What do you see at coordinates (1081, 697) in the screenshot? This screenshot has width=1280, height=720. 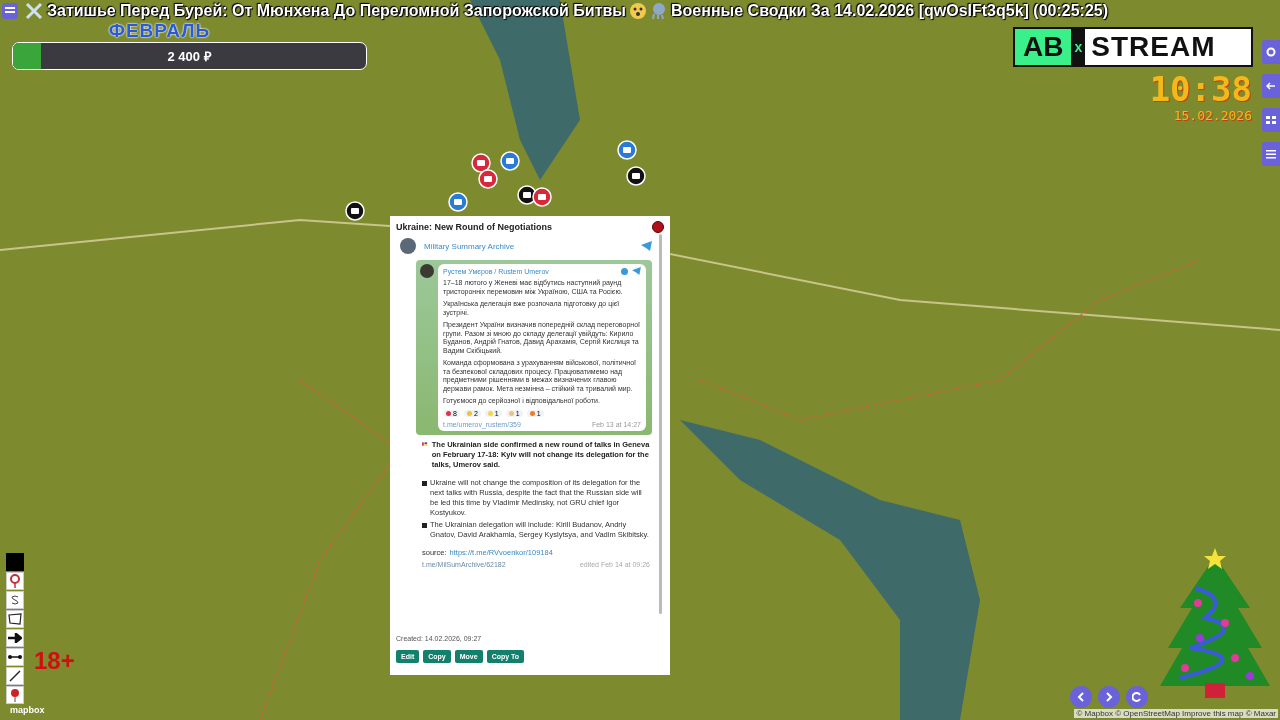 I see `chevron-left-icon` at bounding box center [1081, 697].